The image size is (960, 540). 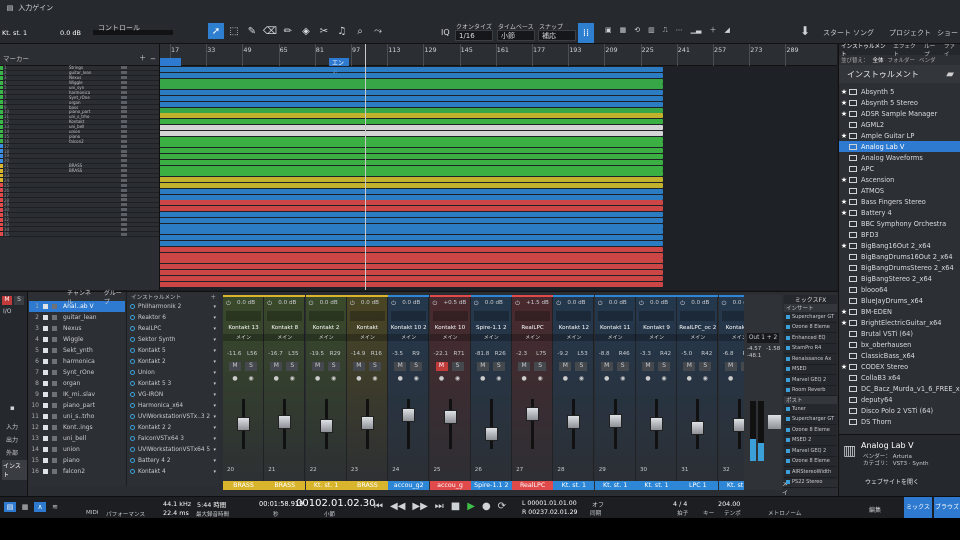 I want to click on clip: KontaktCH2, so click(x=411, y=87).